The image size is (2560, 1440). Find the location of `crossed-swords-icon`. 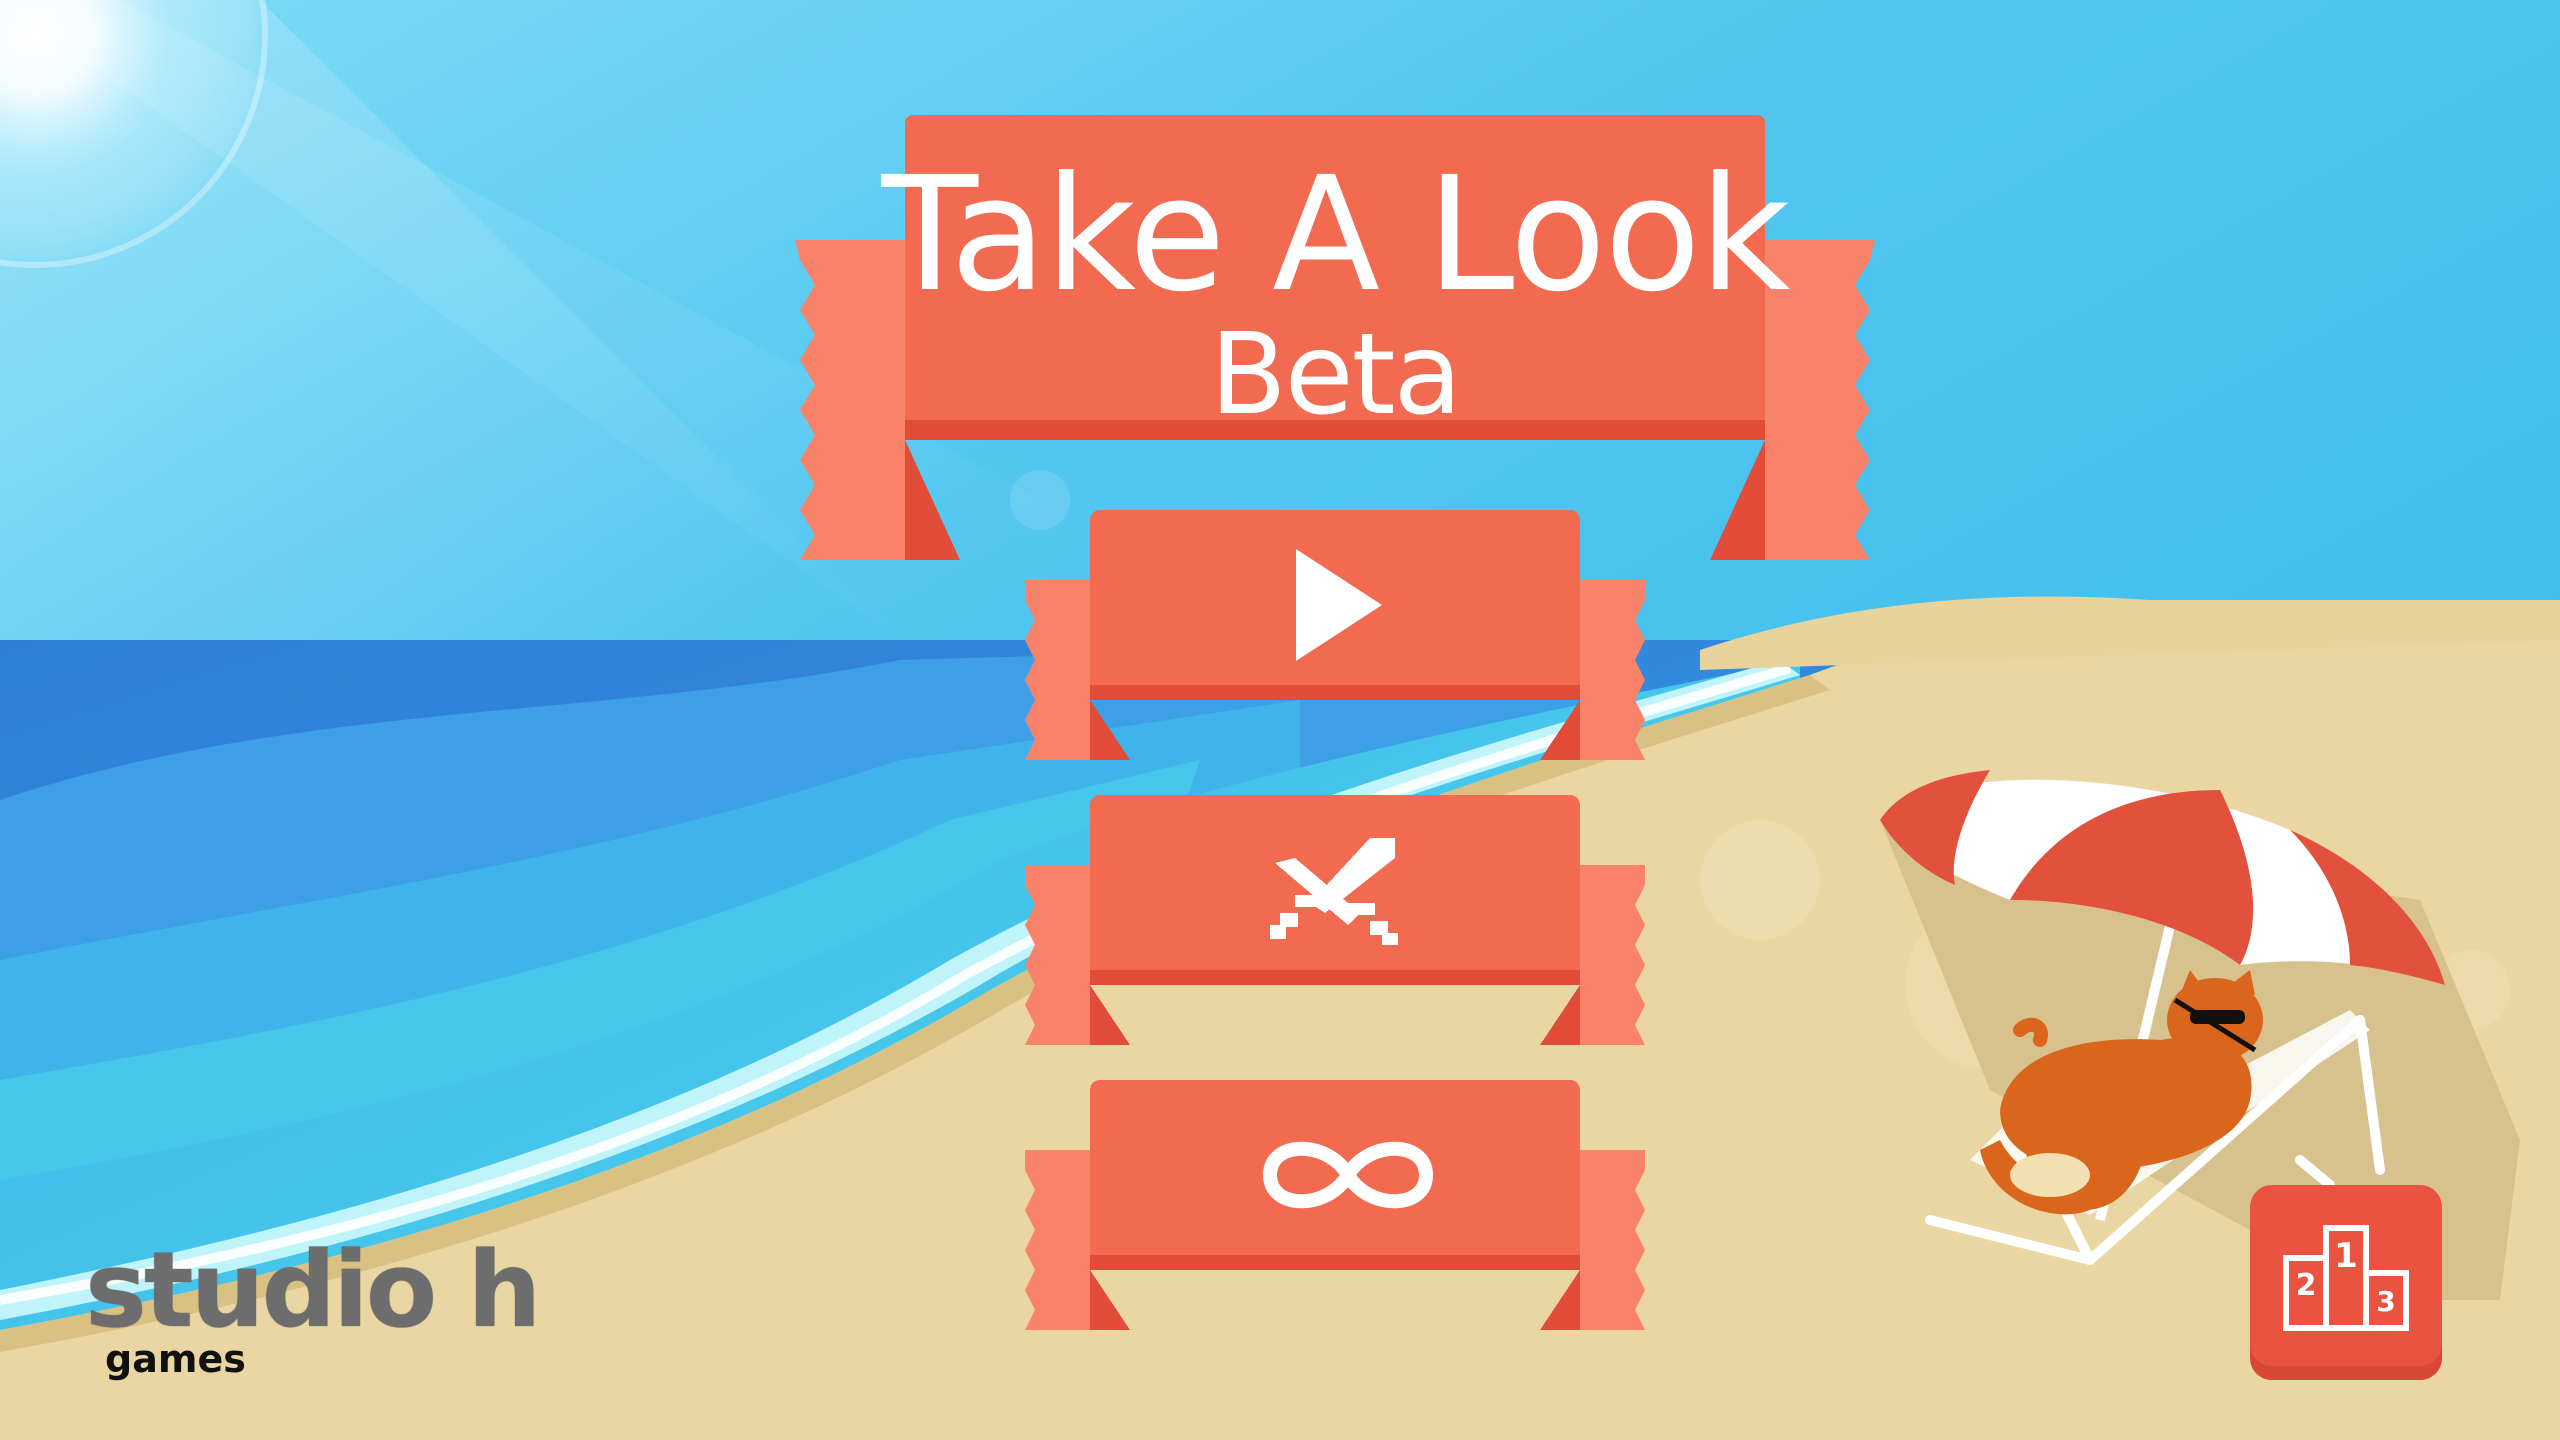

crossed-swords-icon is located at coordinates (1334, 891).